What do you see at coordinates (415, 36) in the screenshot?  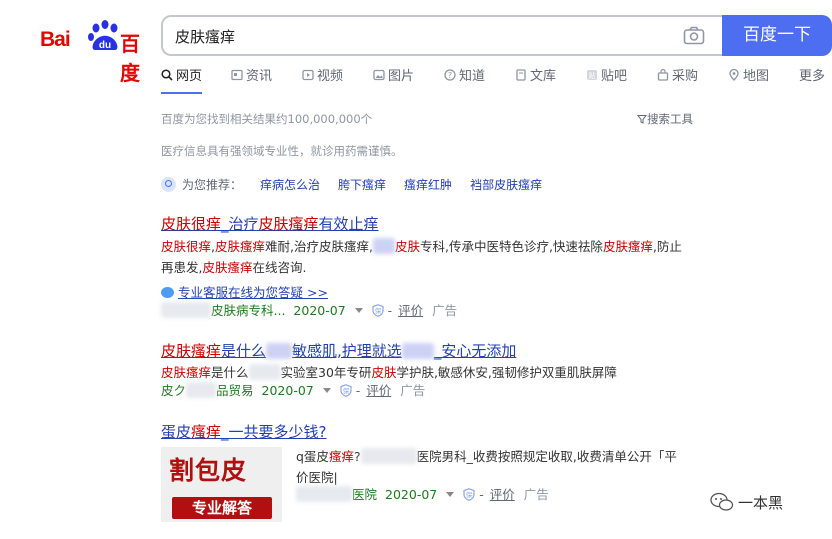 I see `search-input` at bounding box center [415, 36].